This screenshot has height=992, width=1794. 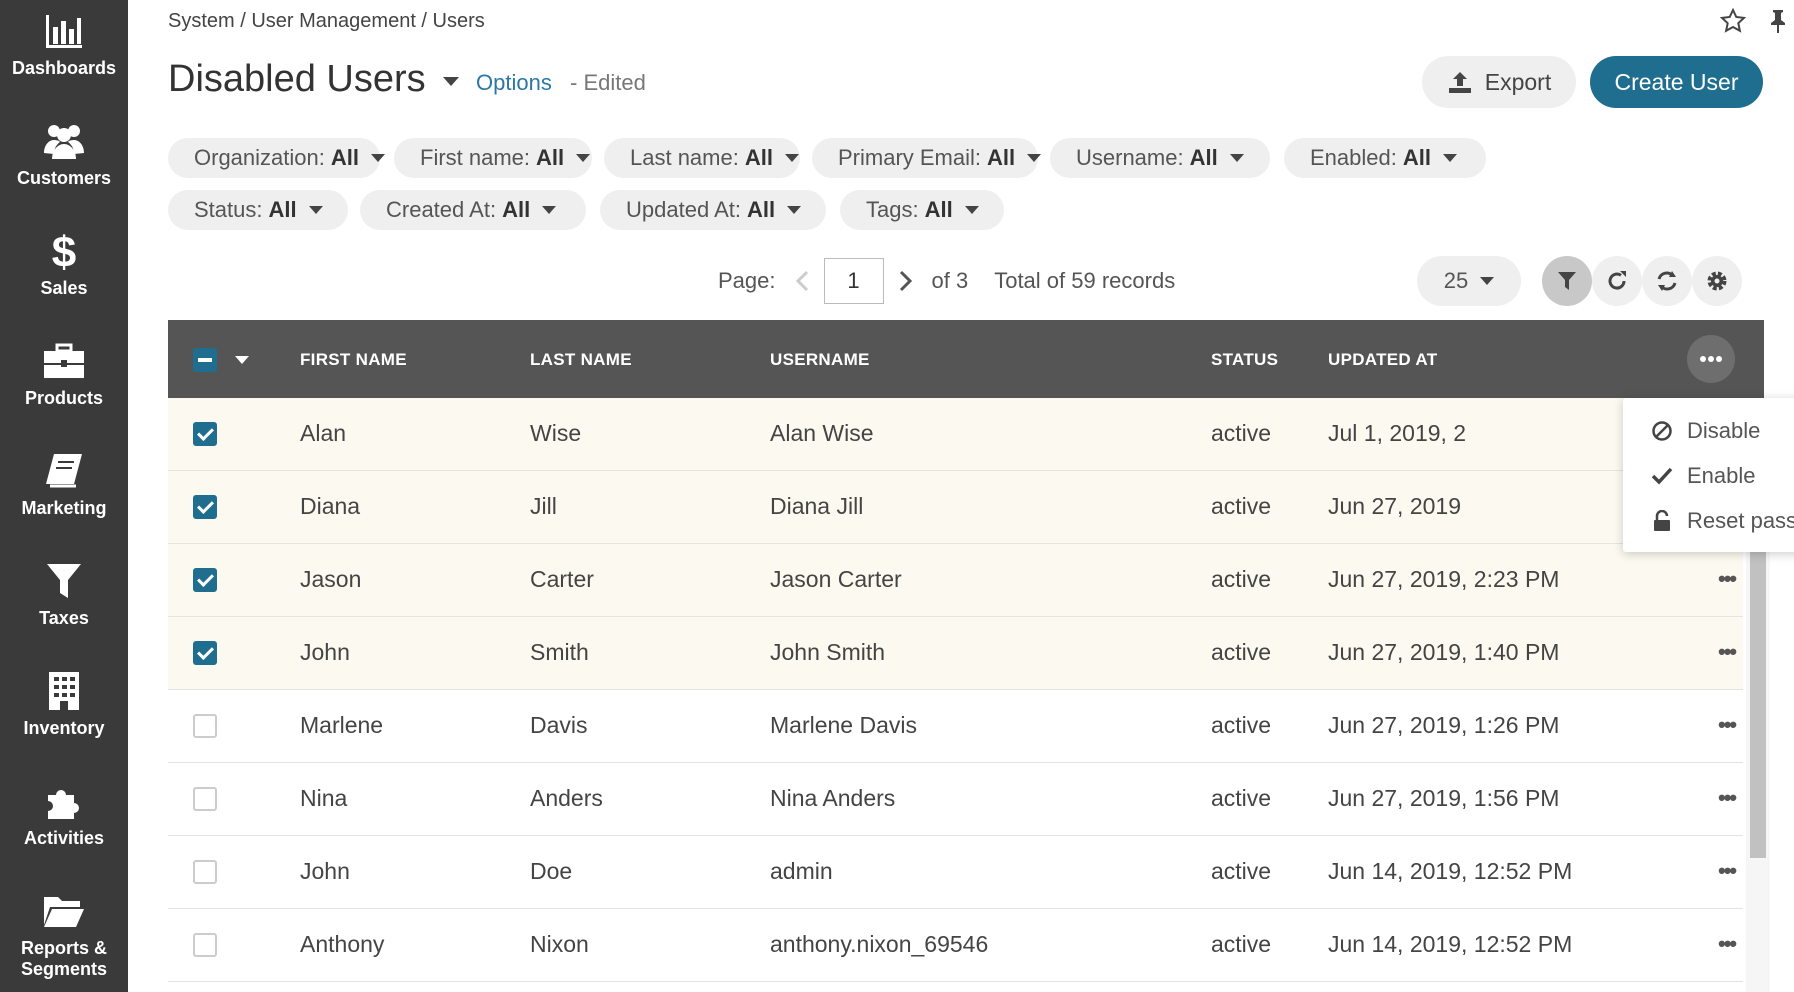 I want to click on select-menu-caret-icon, so click(x=242, y=360).